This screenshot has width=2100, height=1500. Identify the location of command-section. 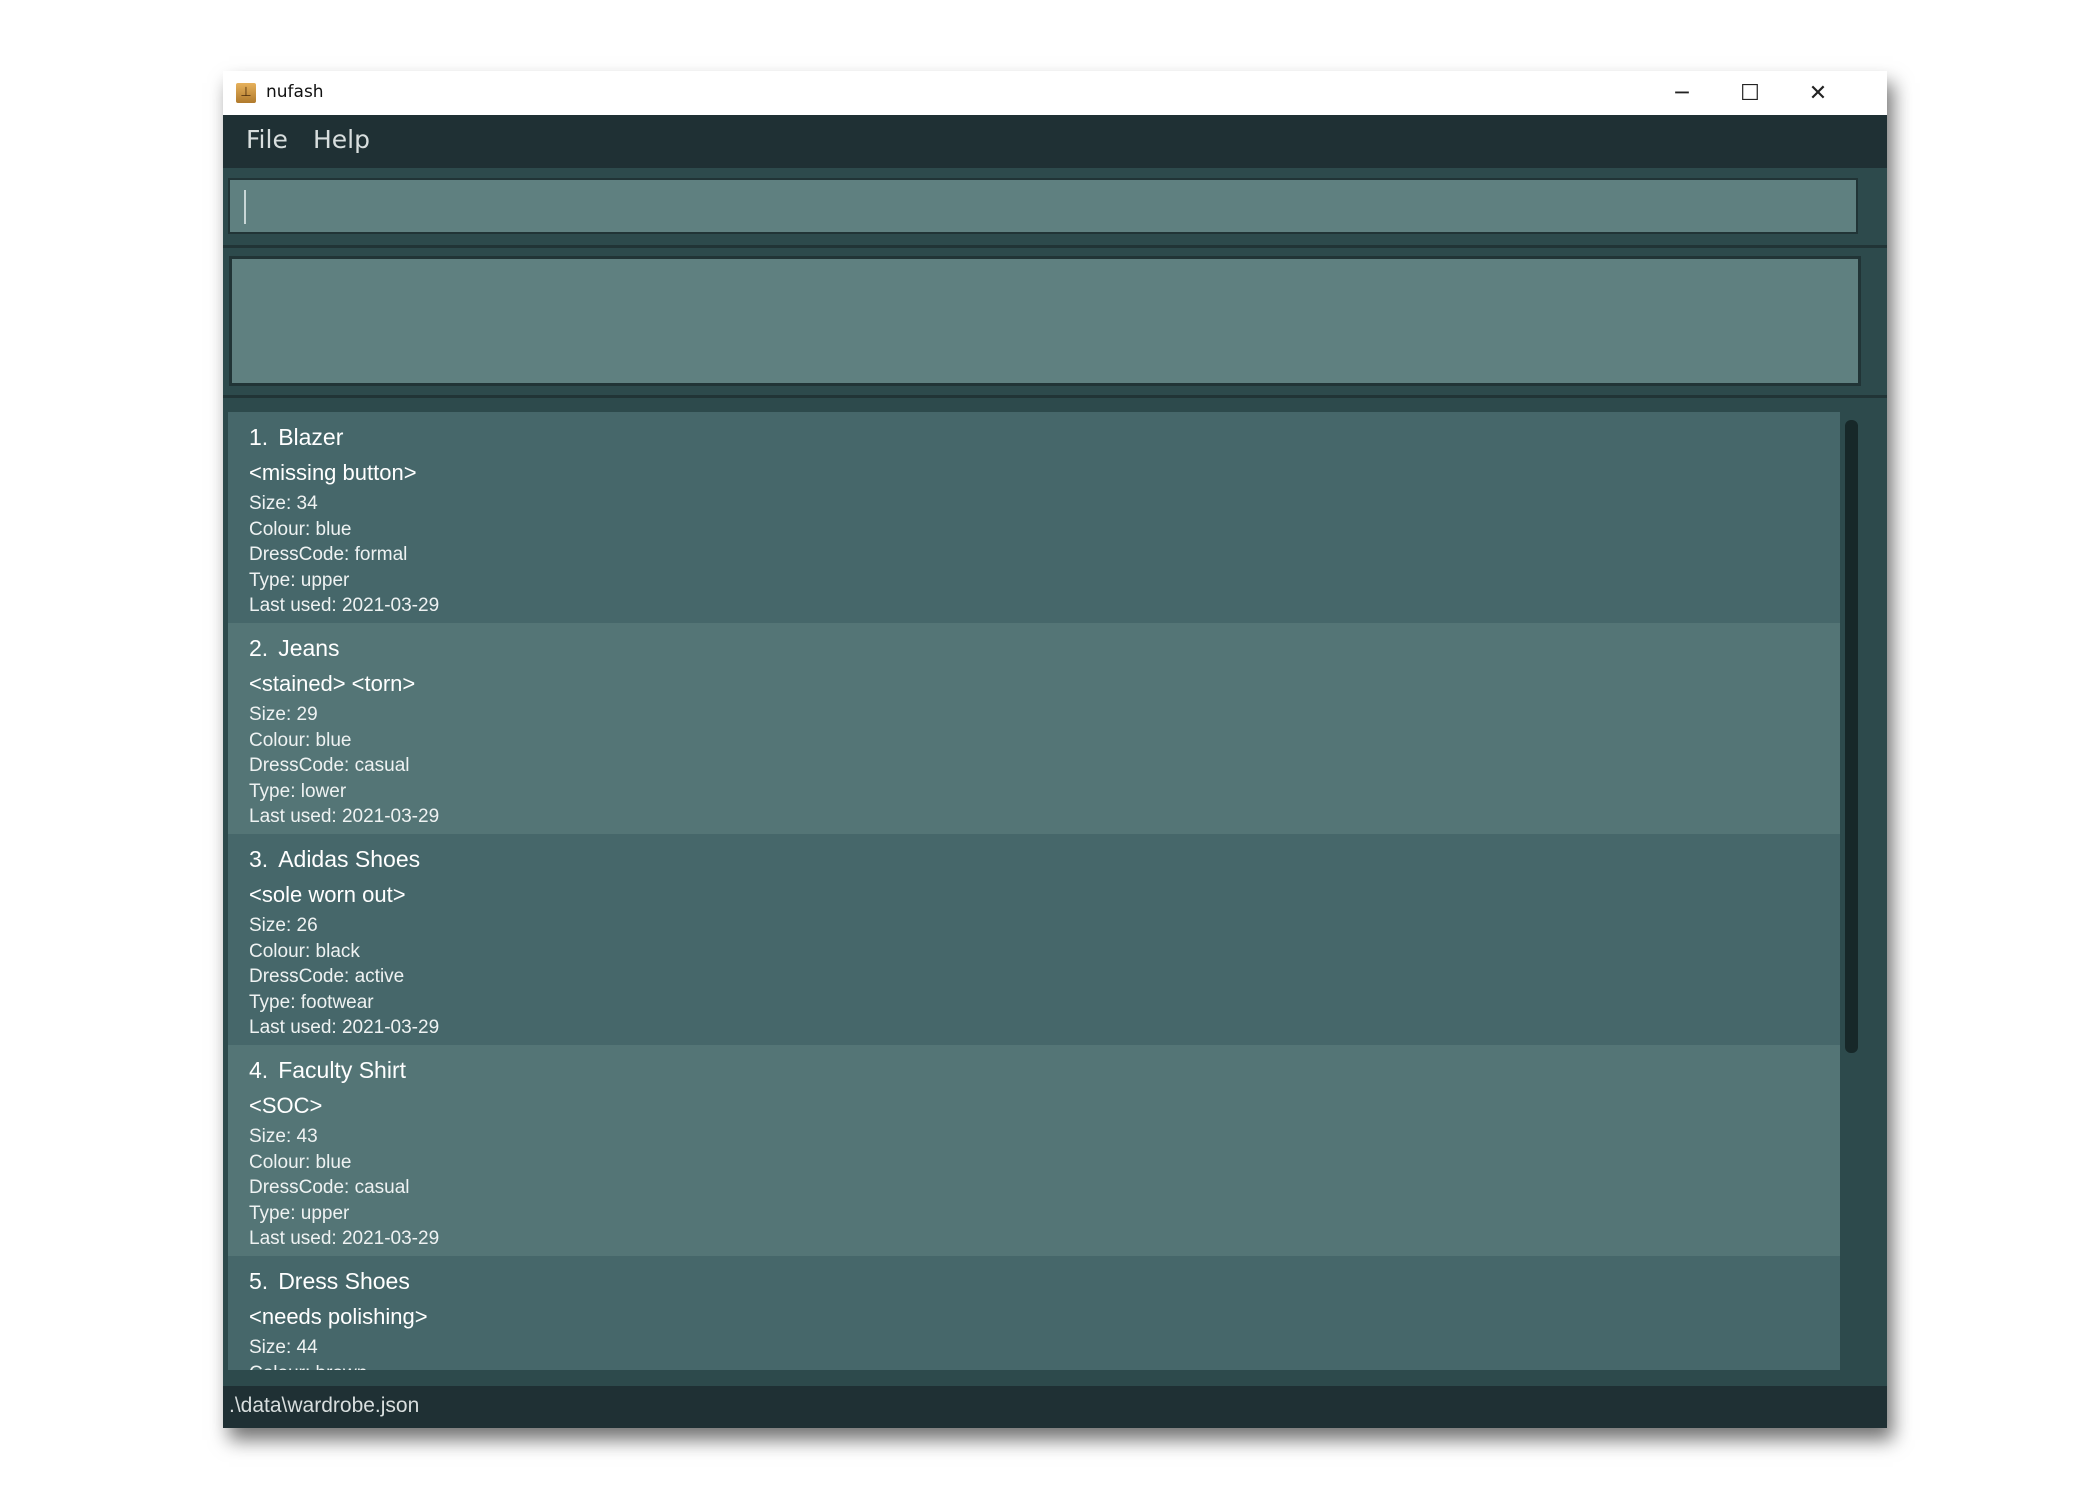
(1055, 208).